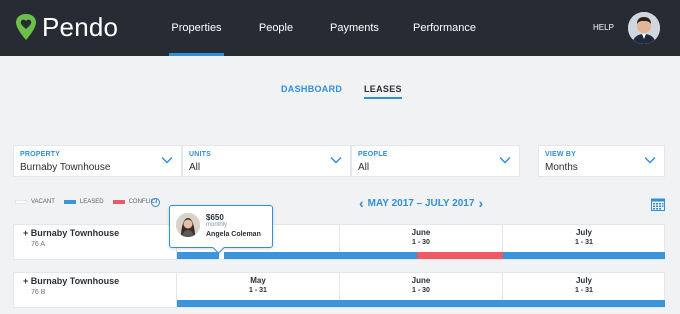 The width and height of the screenshot is (680, 314). What do you see at coordinates (480, 203) in the screenshot?
I see `next-period-button: ›` at bounding box center [480, 203].